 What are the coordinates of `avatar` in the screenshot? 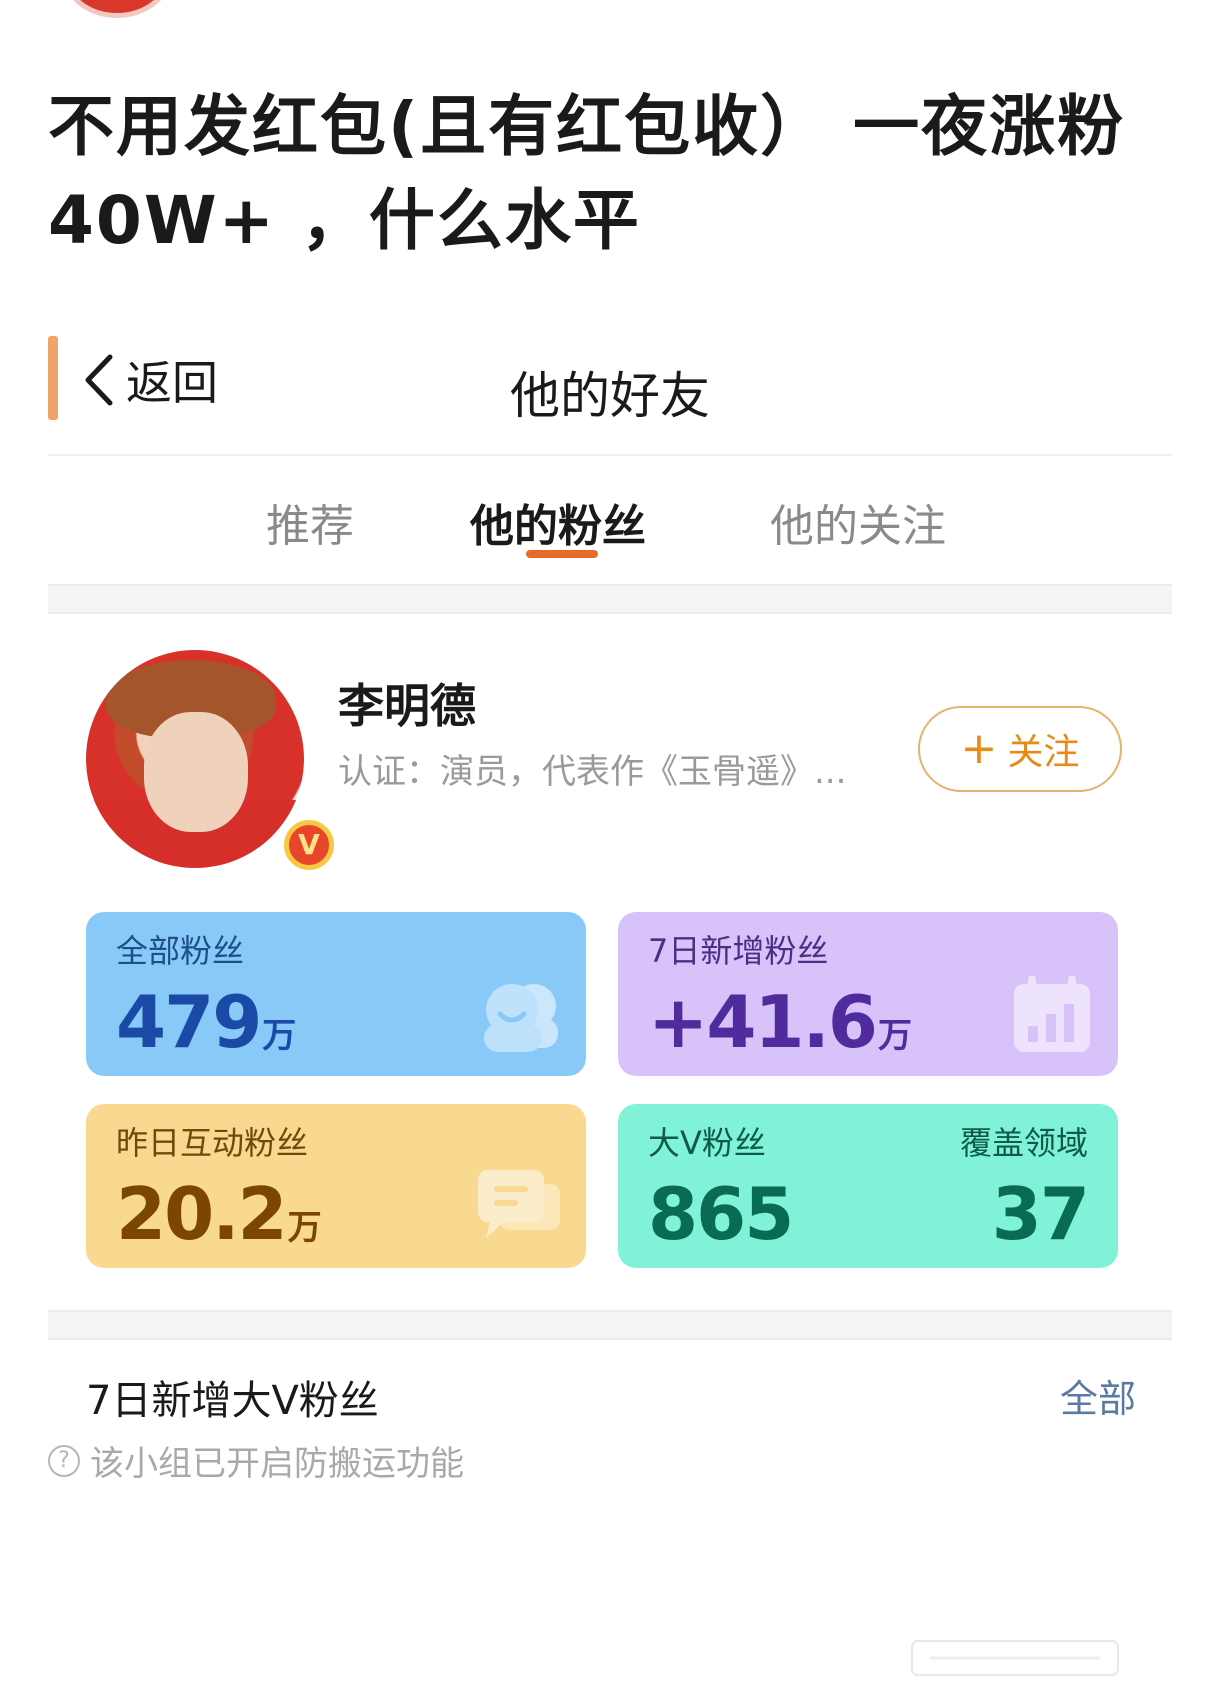 It's located at (195, 759).